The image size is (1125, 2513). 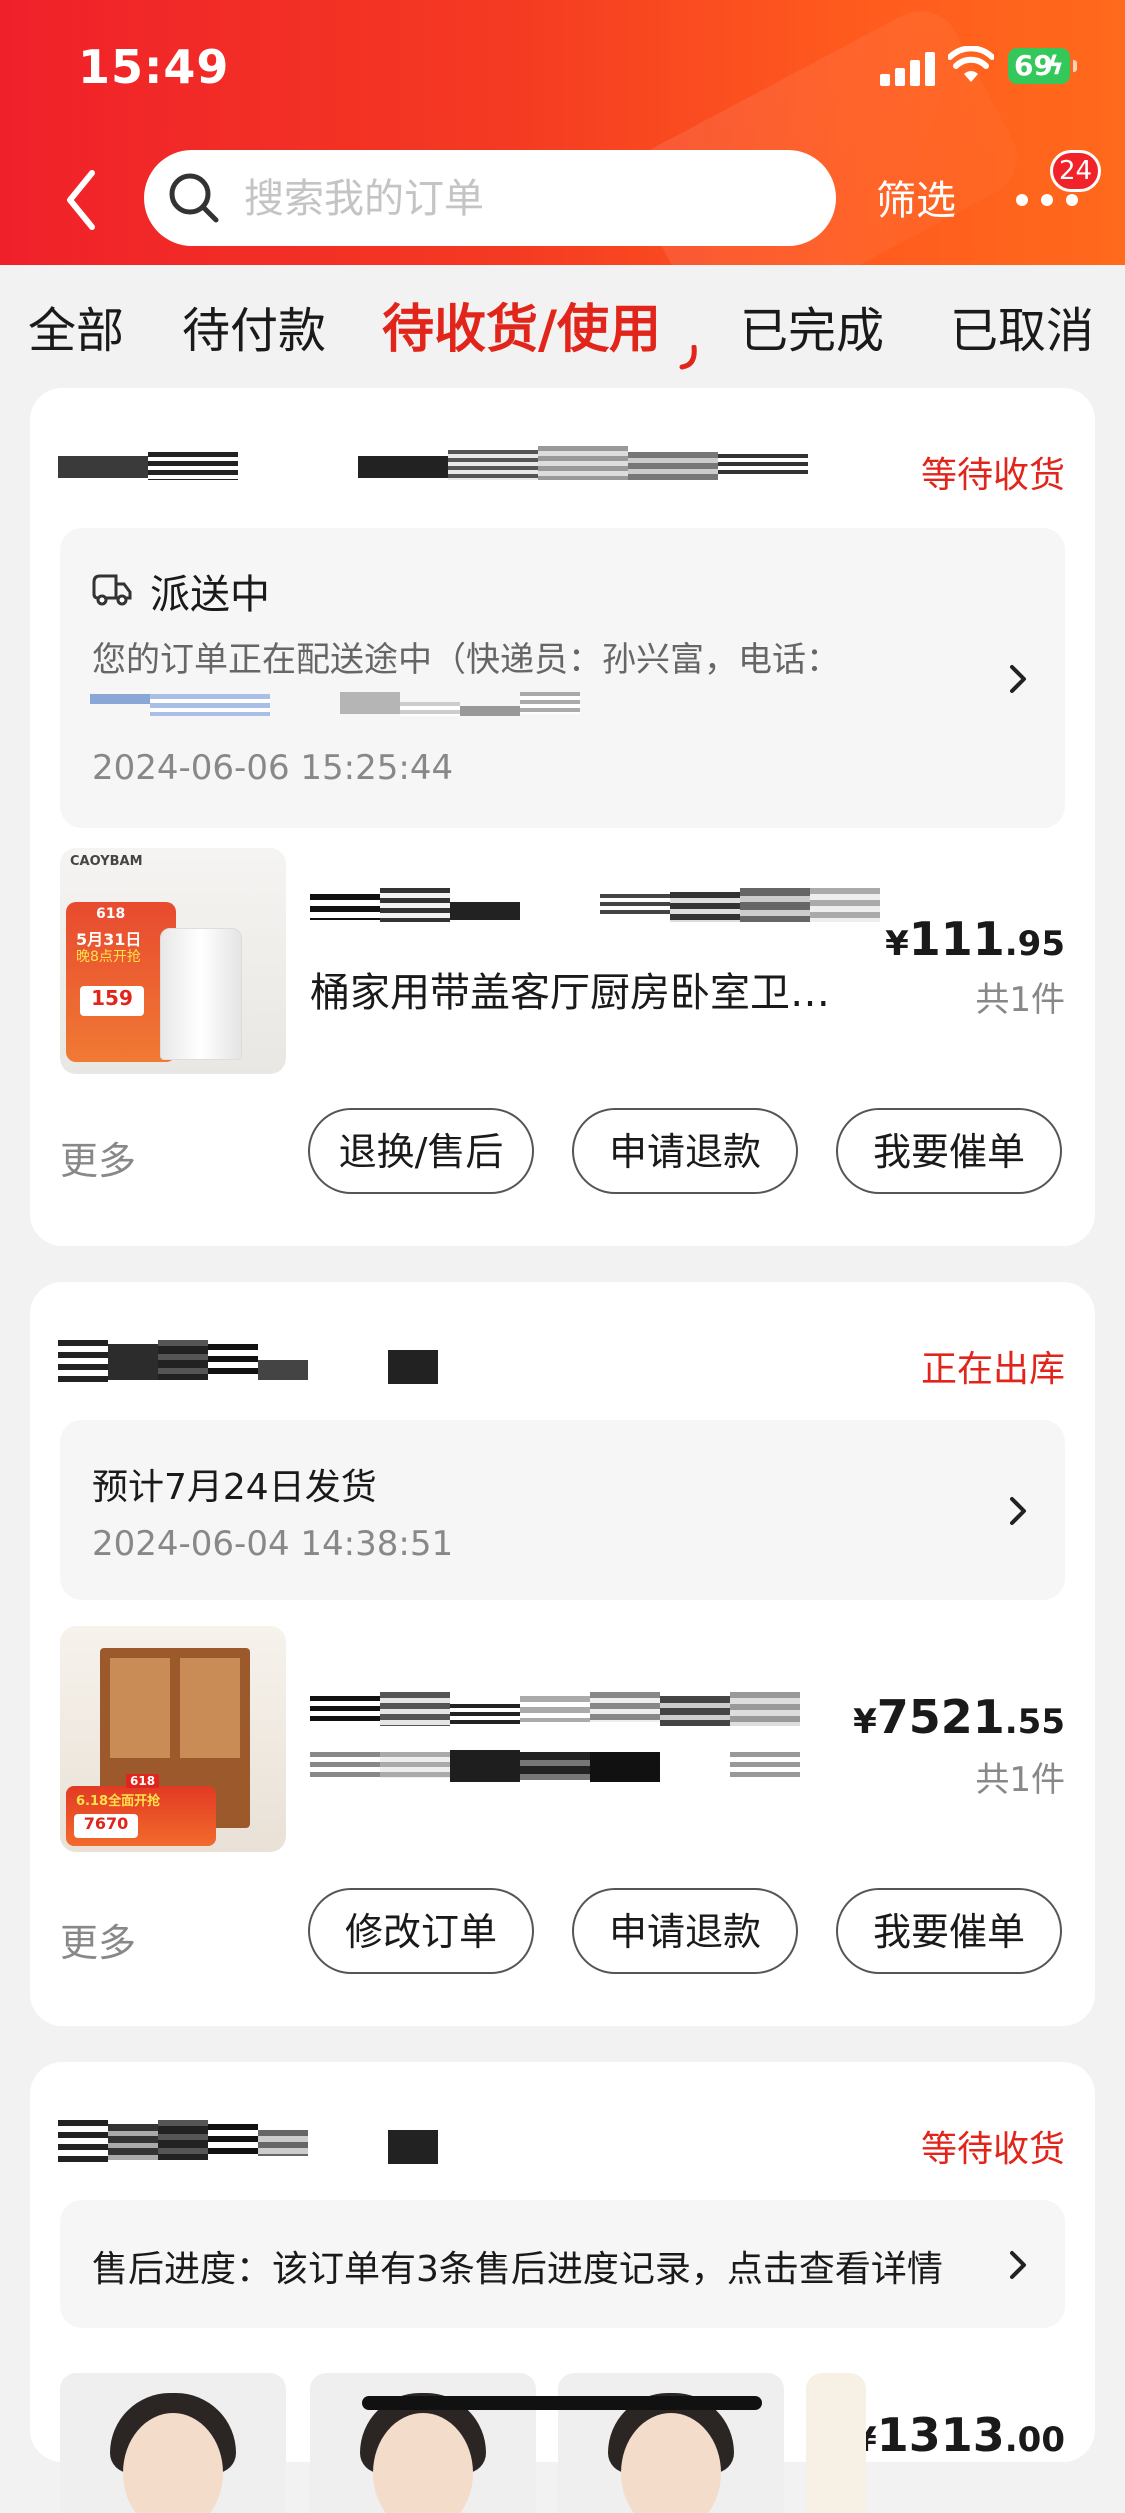 What do you see at coordinates (141, 1810) in the screenshot?
I see `product-promo-panel: 618 6.18全面开抢 7670` at bounding box center [141, 1810].